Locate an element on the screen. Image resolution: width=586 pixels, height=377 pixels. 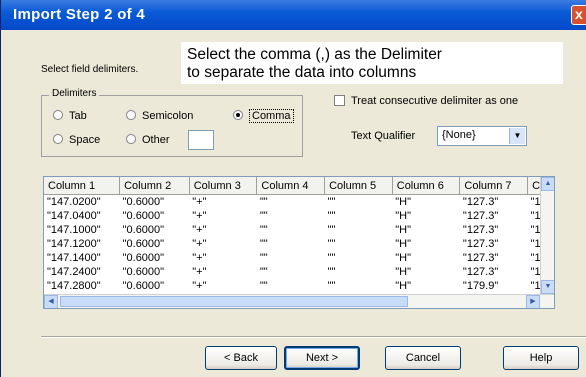
column-header: Column 7 is located at coordinates (494, 186).